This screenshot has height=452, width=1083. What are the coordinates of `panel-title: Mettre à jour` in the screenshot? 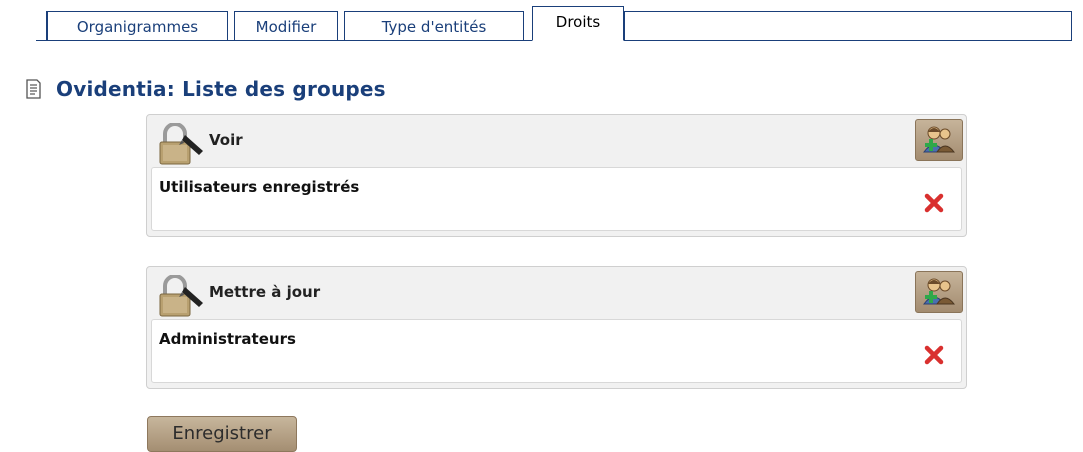 It's located at (265, 292).